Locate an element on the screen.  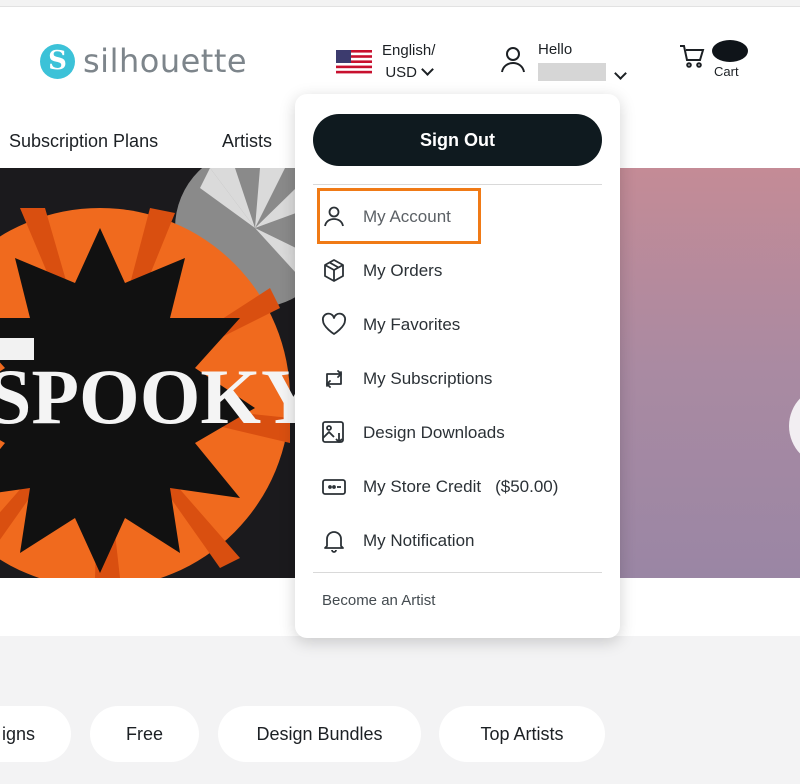
menu-item-label: My Store Credit is located at coordinates (422, 486).